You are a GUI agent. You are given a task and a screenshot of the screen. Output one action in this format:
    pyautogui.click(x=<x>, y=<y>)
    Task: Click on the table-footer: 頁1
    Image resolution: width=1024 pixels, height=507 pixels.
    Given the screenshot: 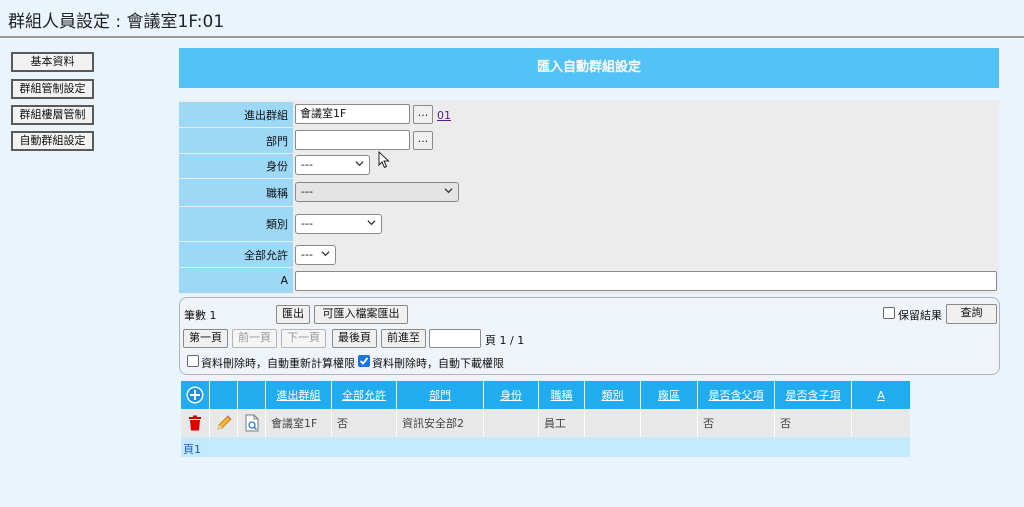 What is the action you would take?
    pyautogui.click(x=545, y=447)
    